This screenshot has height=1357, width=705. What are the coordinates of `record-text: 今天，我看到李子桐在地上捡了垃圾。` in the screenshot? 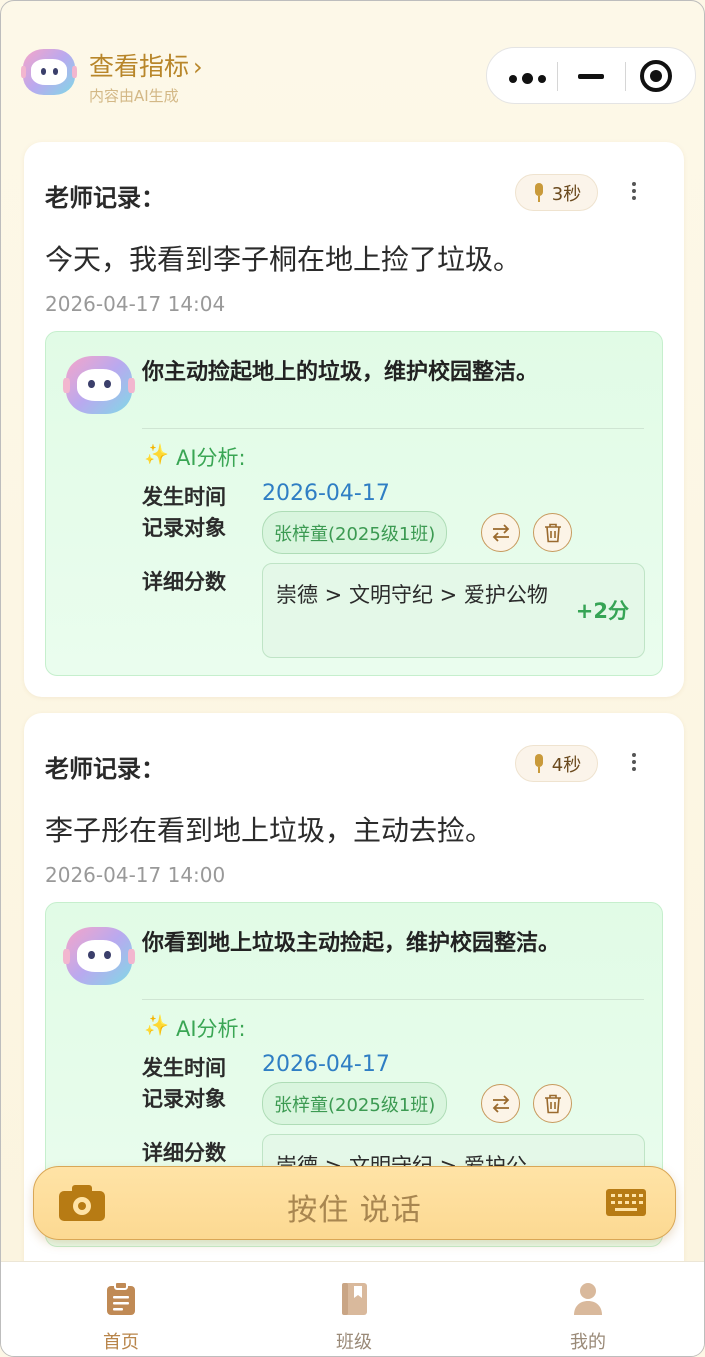 It's located at (283, 259).